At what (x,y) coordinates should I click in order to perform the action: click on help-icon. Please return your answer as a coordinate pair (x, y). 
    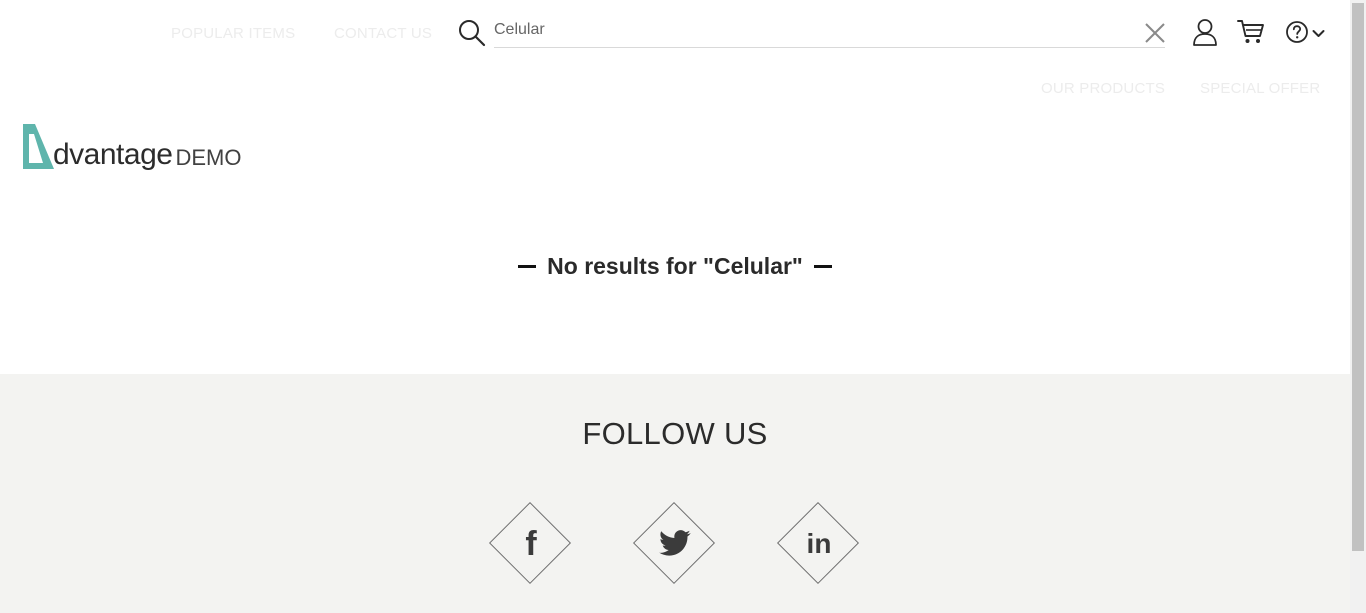
    Looking at the image, I should click on (1297, 32).